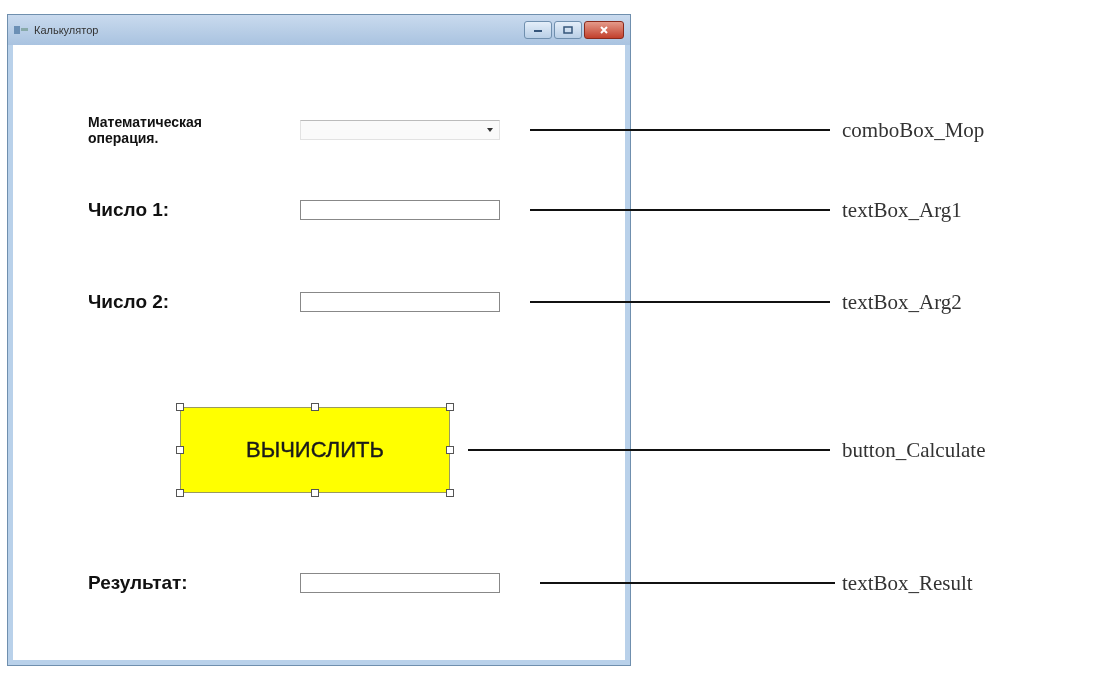 The height and width of the screenshot is (678, 1112). Describe the element at coordinates (913, 130) in the screenshot. I see `control-name-caption: comboBox_Mop` at that location.